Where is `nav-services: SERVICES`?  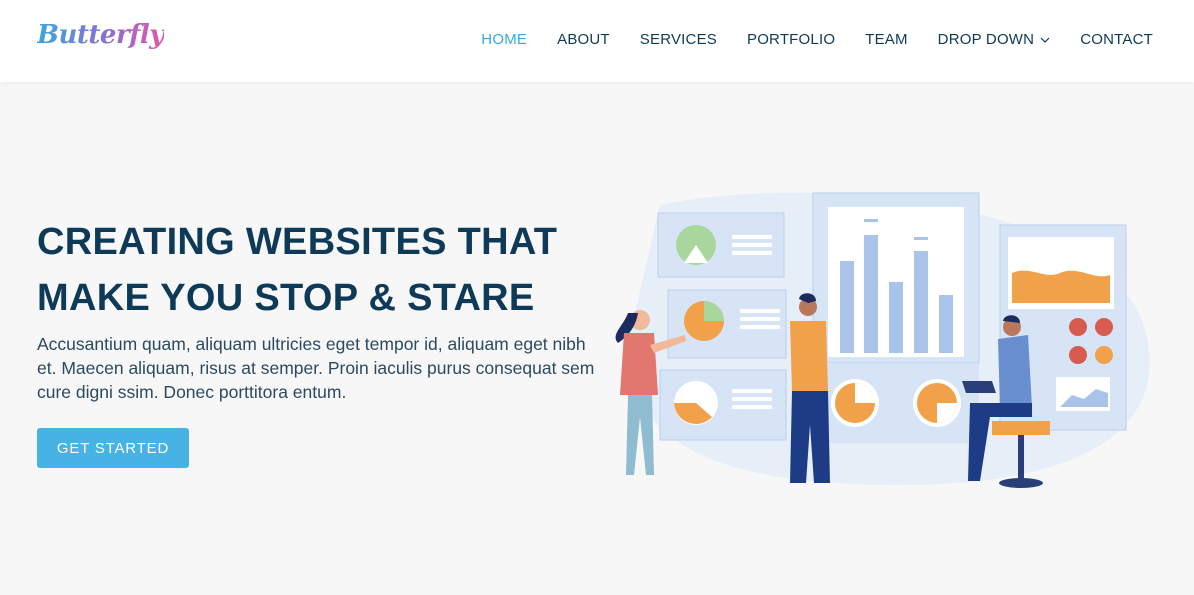 nav-services: SERVICES is located at coordinates (678, 39).